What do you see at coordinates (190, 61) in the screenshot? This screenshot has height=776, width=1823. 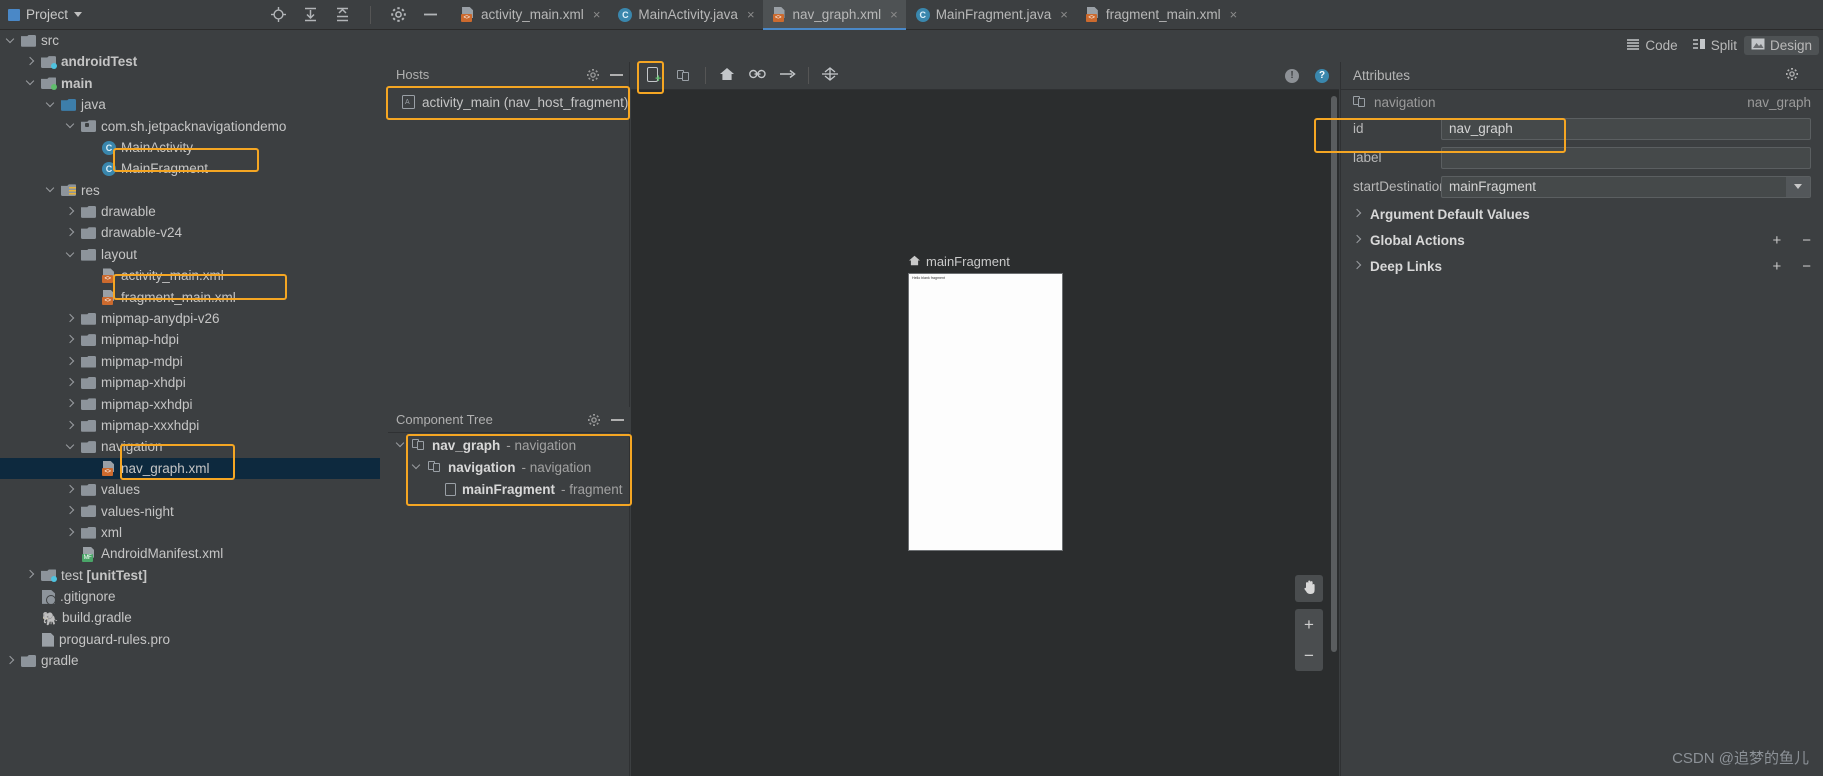 I see `project-tree-item-androidtest: androidTest` at bounding box center [190, 61].